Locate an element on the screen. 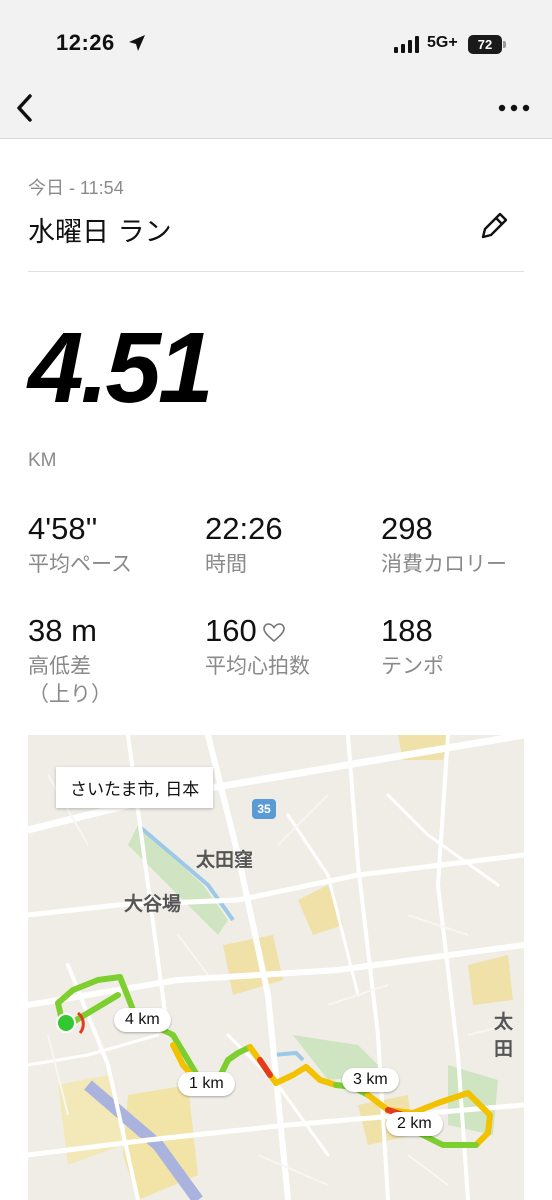 This screenshot has height=1200, width=552. stat-duration: 22:26 時間 is located at coordinates (244, 545).